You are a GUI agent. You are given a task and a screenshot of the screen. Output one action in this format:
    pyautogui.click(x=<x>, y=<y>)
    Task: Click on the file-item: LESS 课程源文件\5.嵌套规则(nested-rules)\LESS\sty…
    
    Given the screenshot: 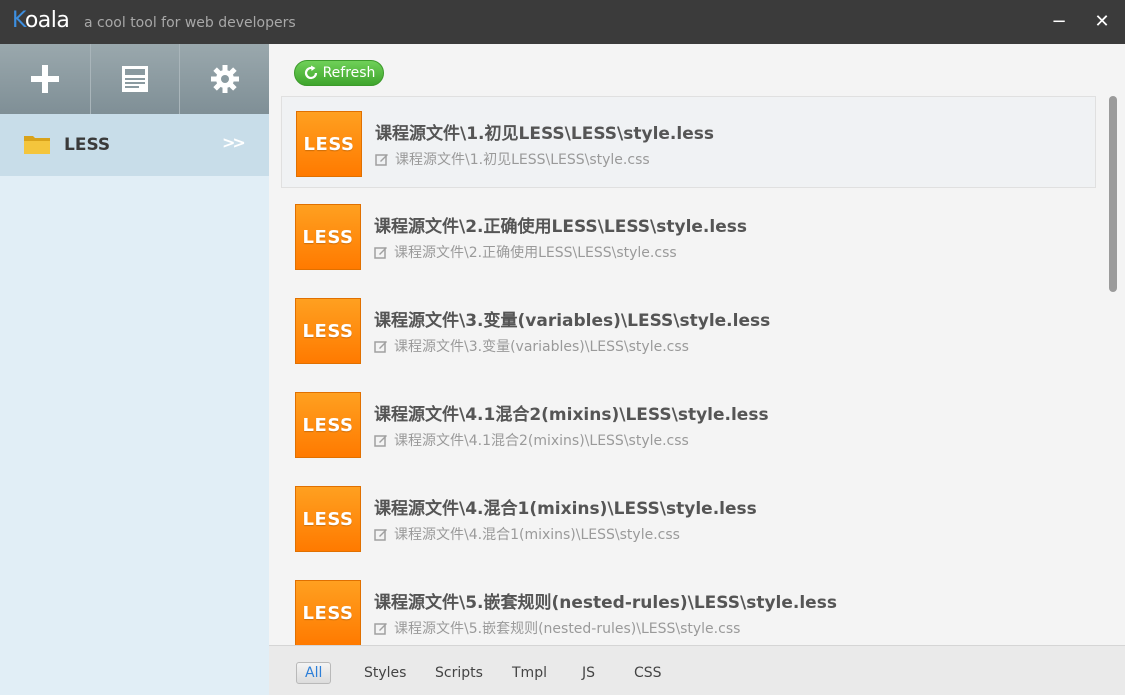 What is the action you would take?
    pyautogui.click(x=688, y=606)
    